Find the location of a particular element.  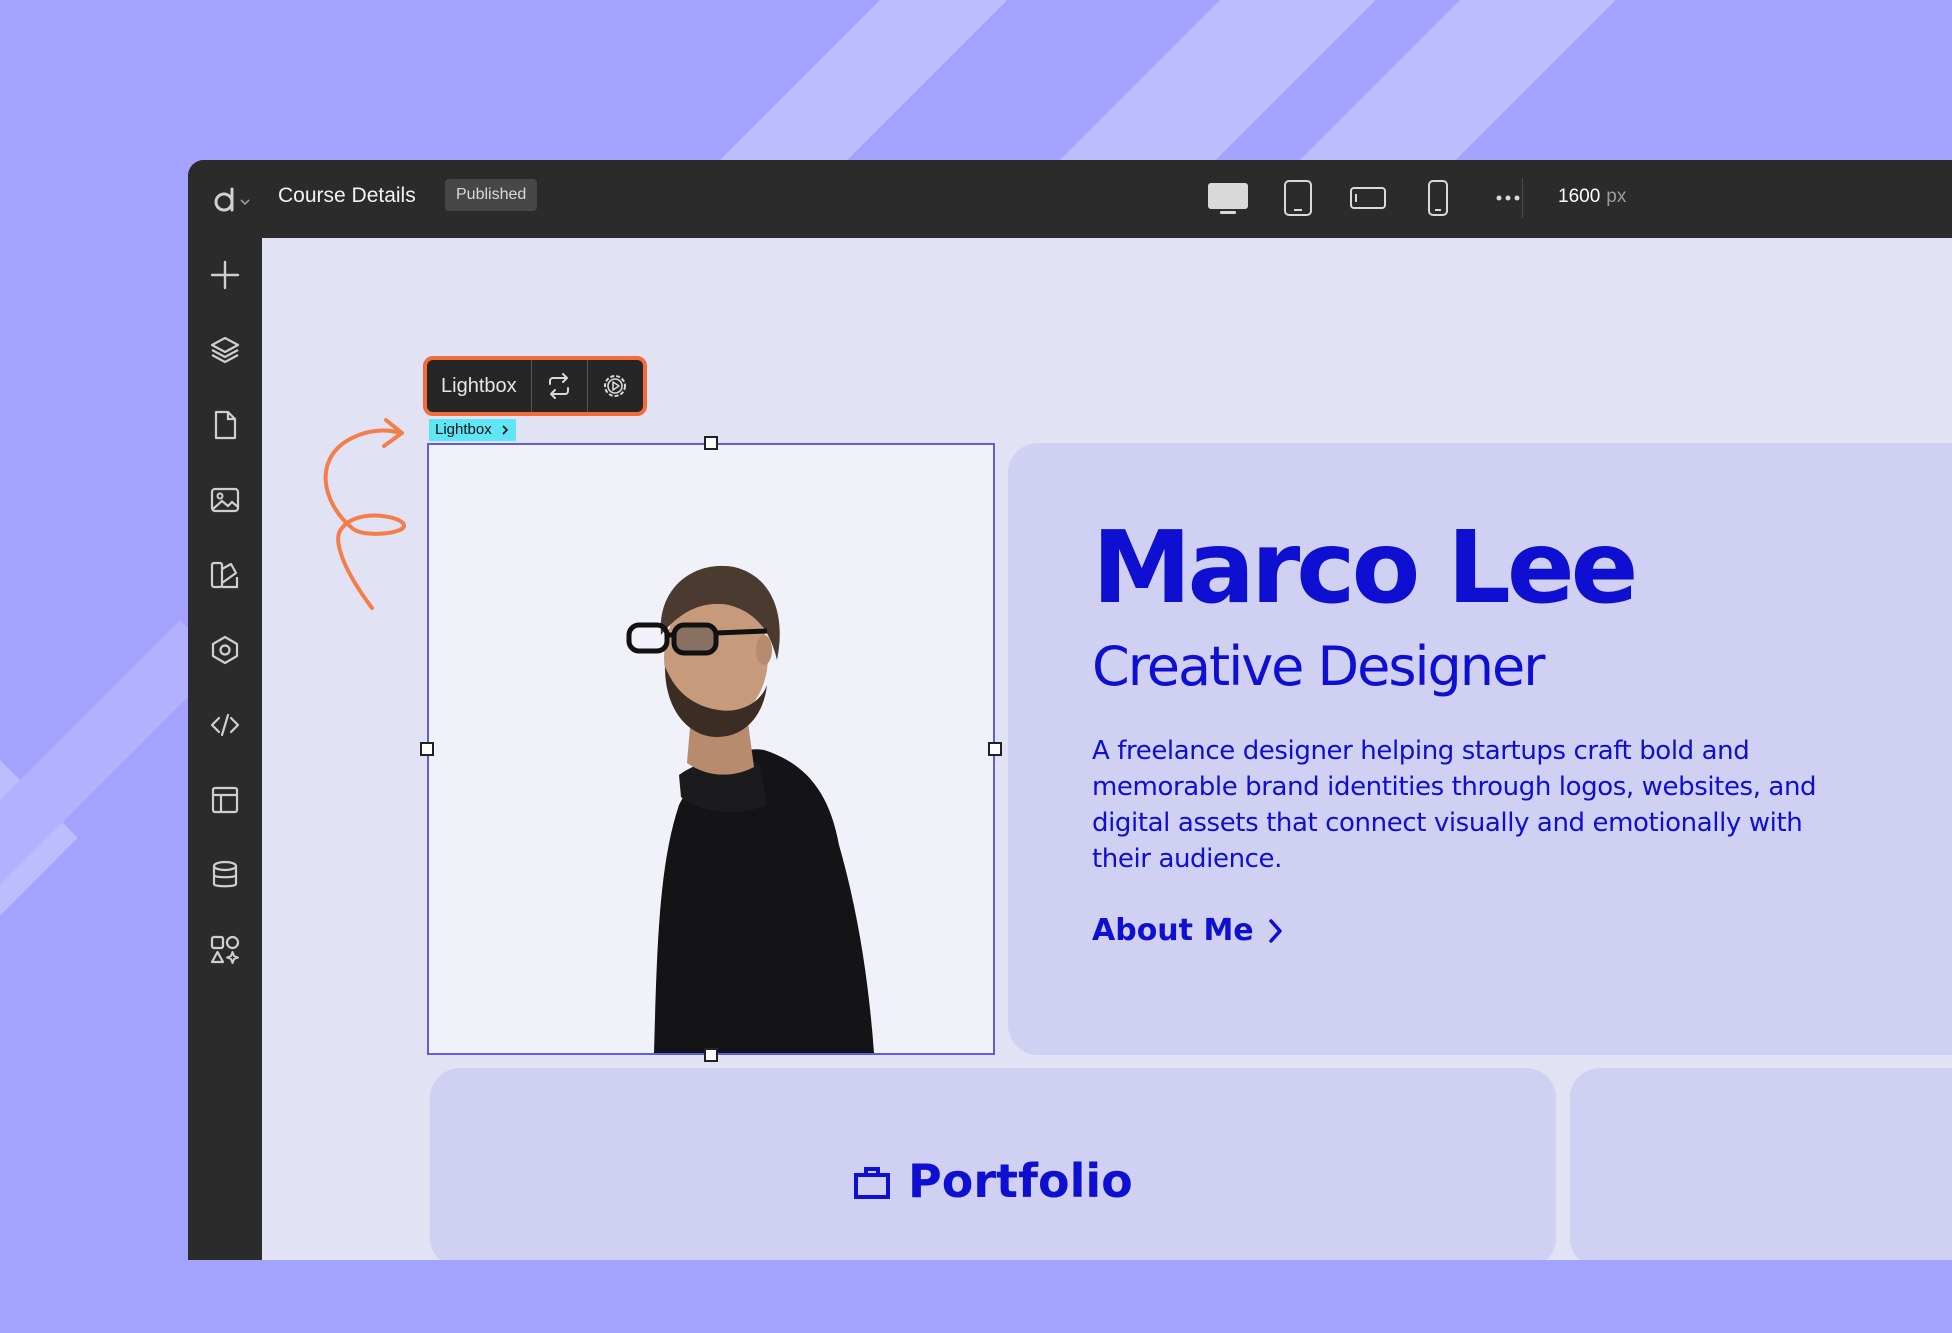

swap-icon is located at coordinates (559, 386).